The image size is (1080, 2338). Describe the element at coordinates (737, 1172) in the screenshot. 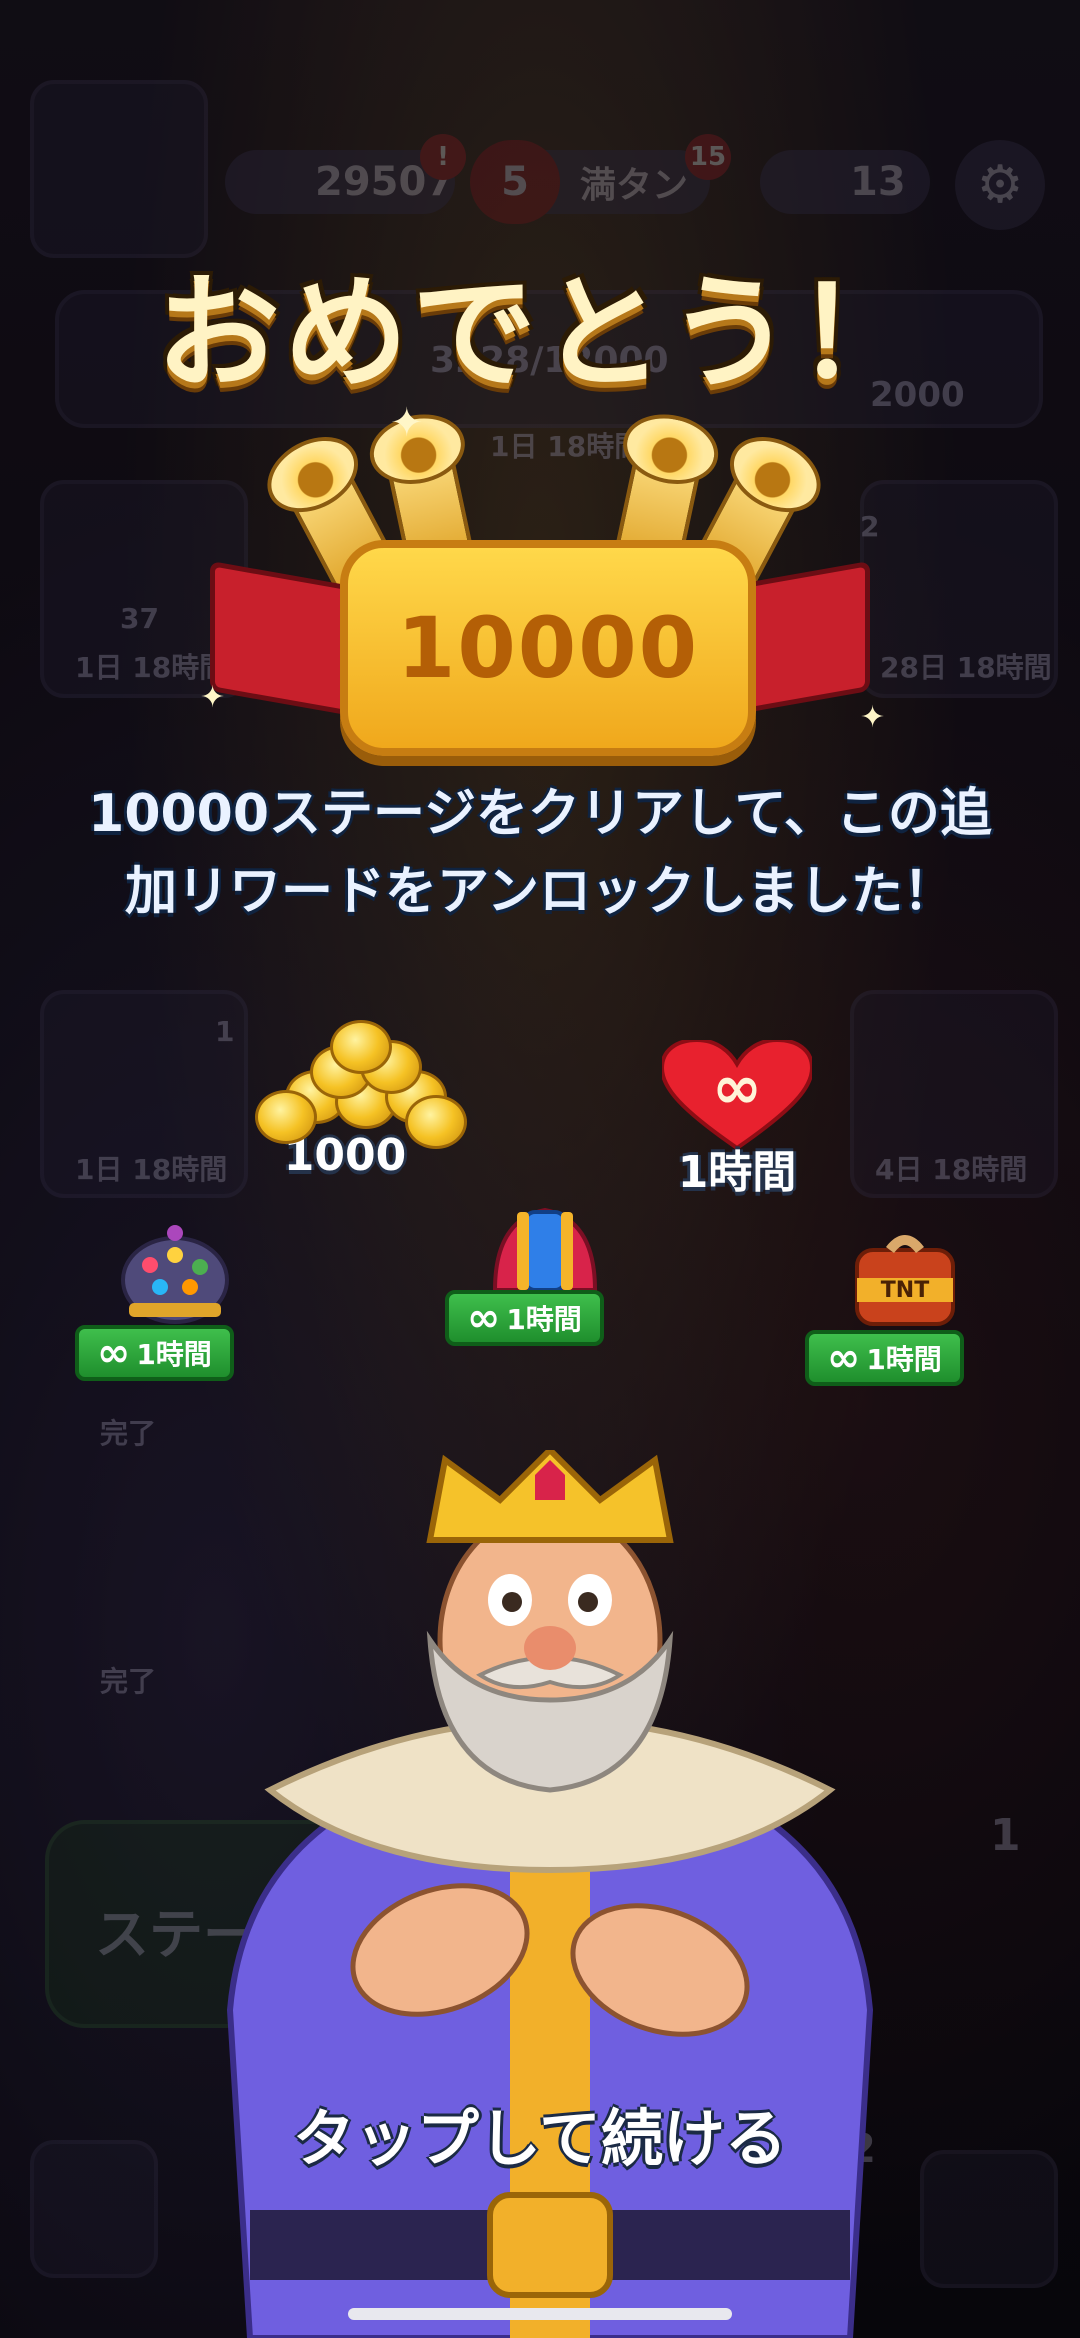

I see `reward-infinite-lives-duration: 1時間` at that location.